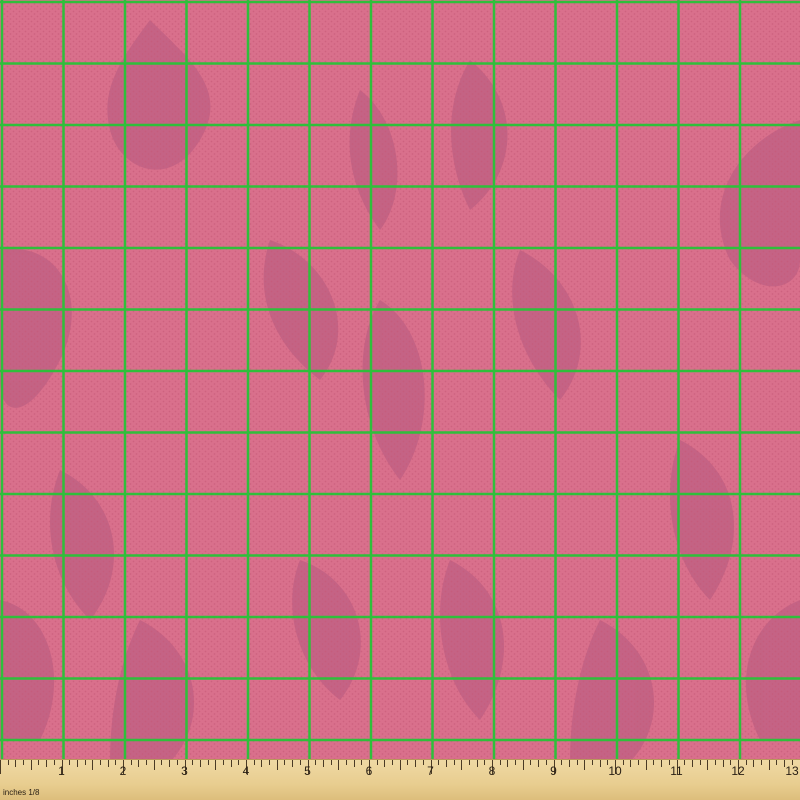 This screenshot has height=800, width=800. I want to click on ruler-number: 8, so click(492, 771).